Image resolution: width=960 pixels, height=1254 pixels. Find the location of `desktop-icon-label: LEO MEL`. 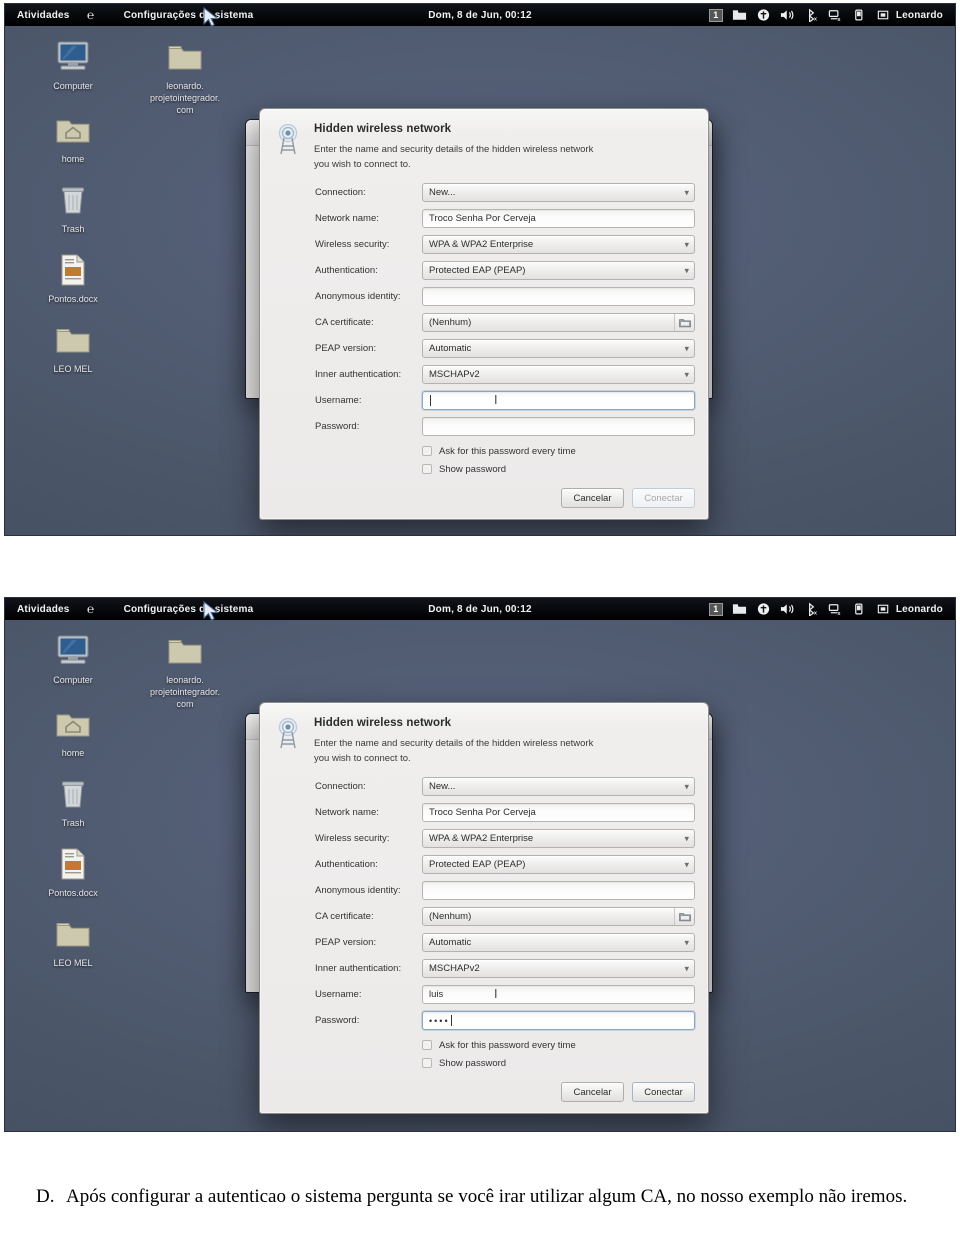

desktop-icon-label: LEO MEL is located at coordinates (73, 369).